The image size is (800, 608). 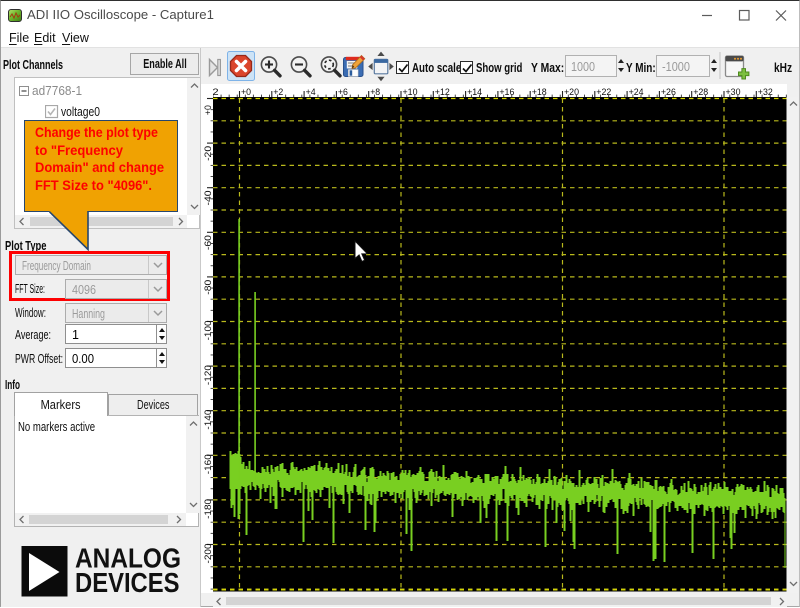 What do you see at coordinates (375, 92) in the screenshot?
I see `svg-text: +8` at bounding box center [375, 92].